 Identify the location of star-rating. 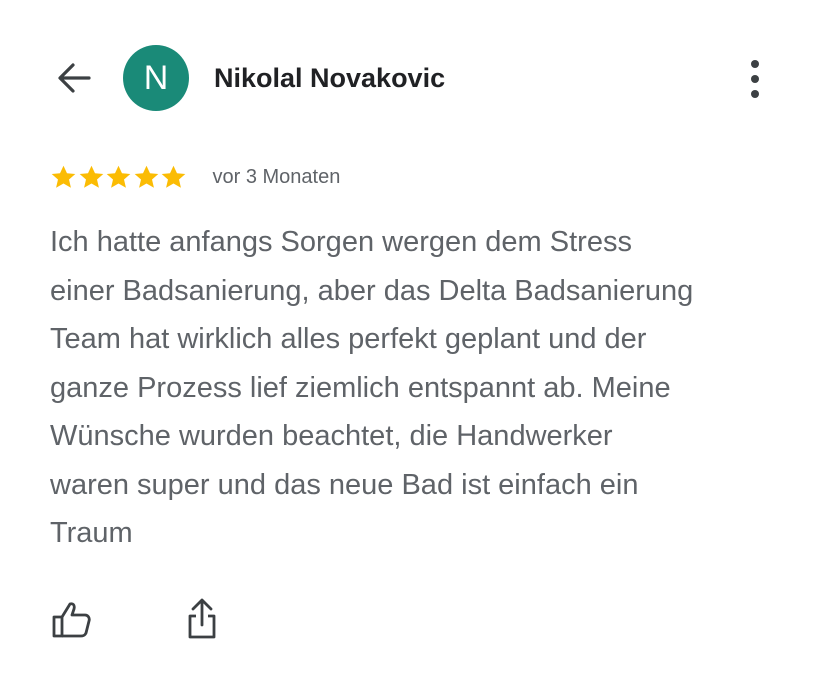
(119, 177).